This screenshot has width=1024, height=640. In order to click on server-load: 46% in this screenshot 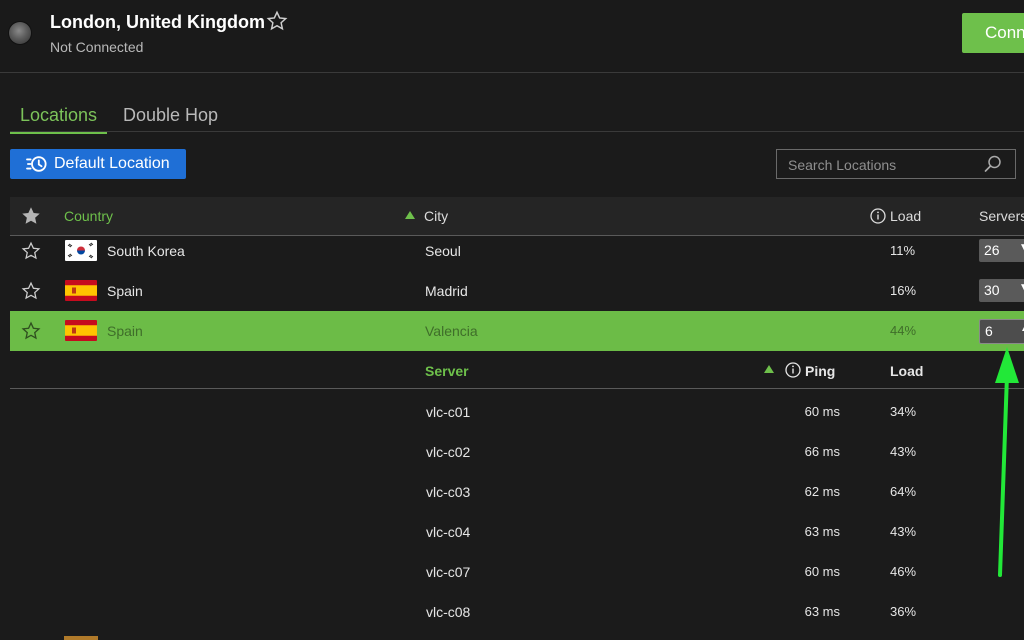, I will do `click(903, 571)`.